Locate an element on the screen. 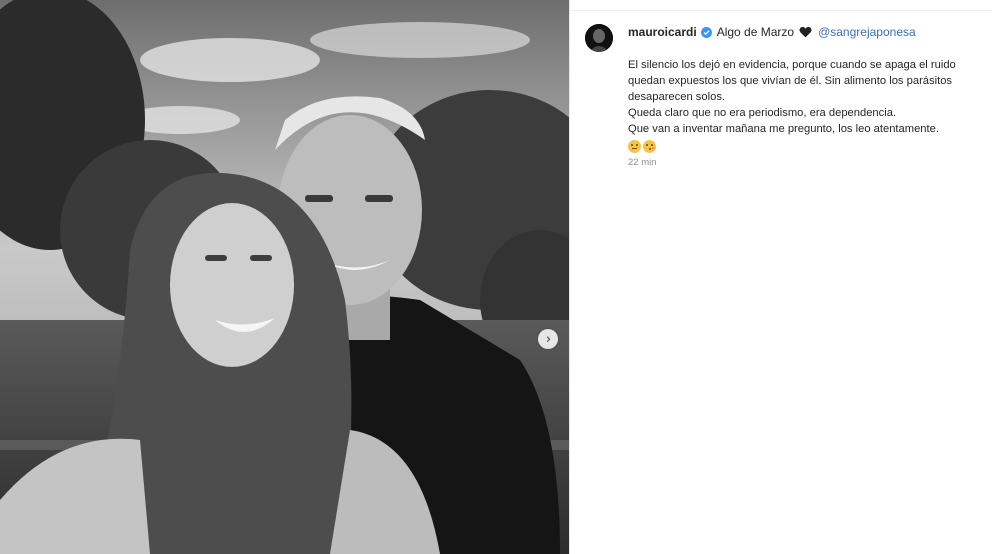  avatar-image is located at coordinates (599, 38).